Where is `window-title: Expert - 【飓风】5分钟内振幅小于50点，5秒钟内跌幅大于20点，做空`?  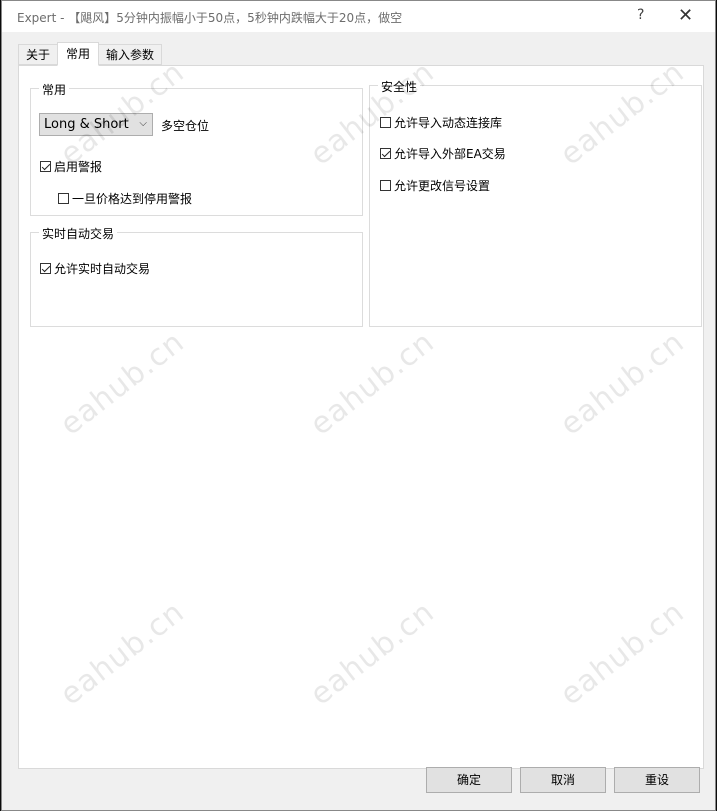
window-title: Expert - 【飓风】5分钟内振幅小于50点，5秒钟内跌幅大于20点，做空 is located at coordinates (210, 18).